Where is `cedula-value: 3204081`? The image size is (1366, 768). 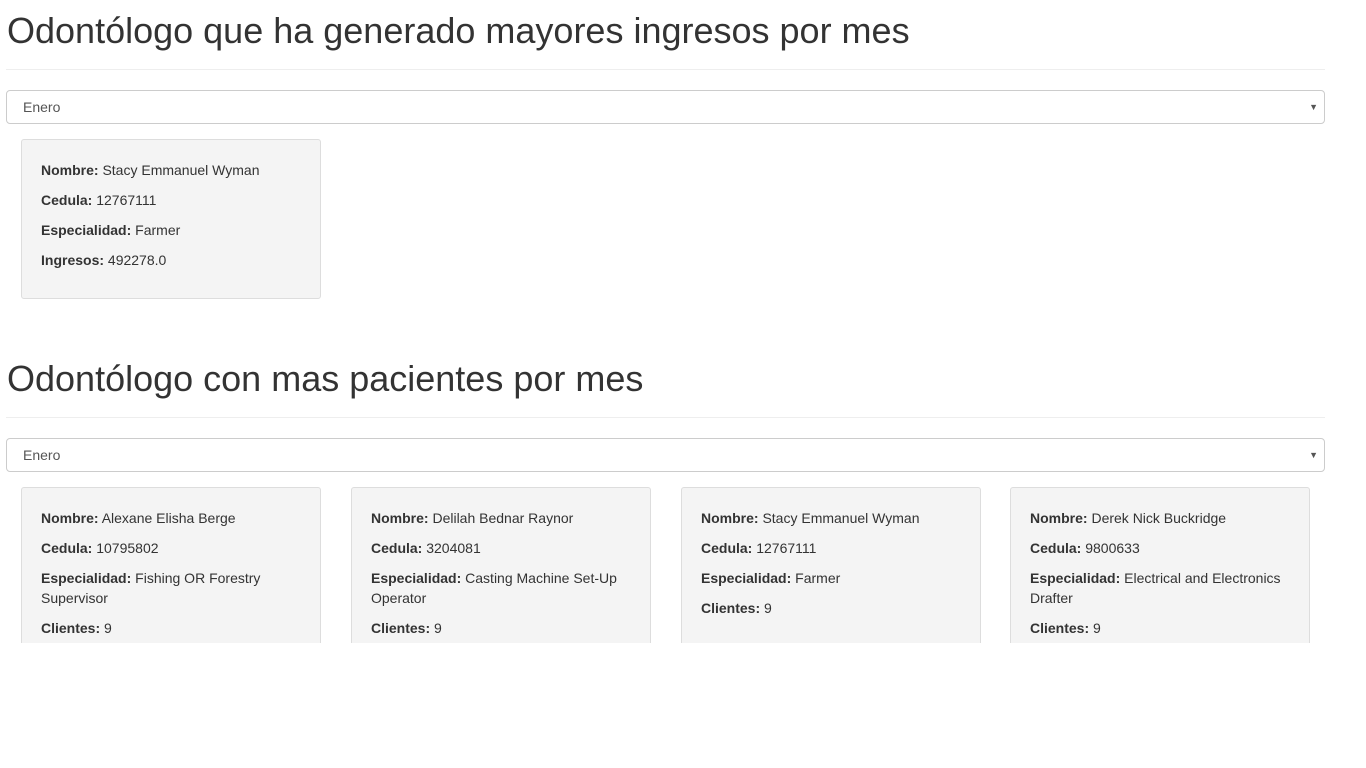 cedula-value: 3204081 is located at coordinates (453, 548).